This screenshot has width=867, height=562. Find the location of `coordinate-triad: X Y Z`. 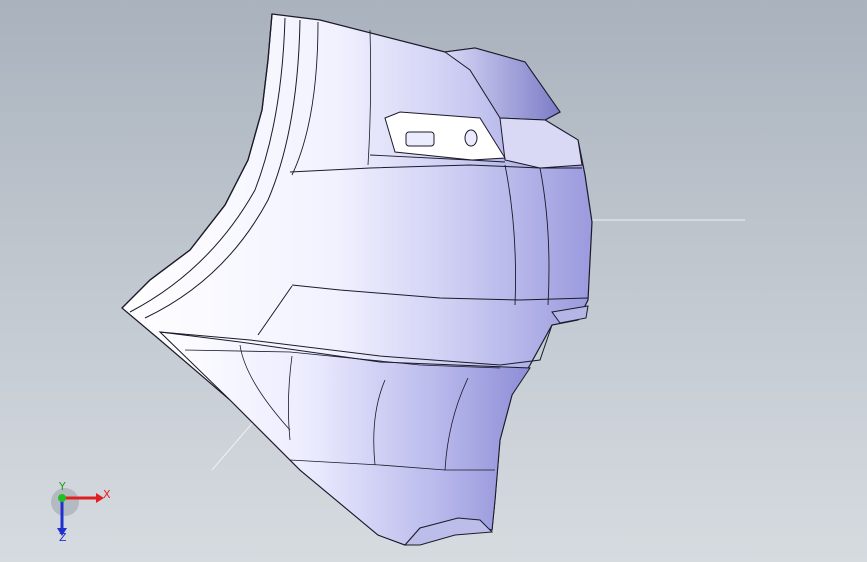

coordinate-triad: X Y Z is located at coordinates (80, 515).